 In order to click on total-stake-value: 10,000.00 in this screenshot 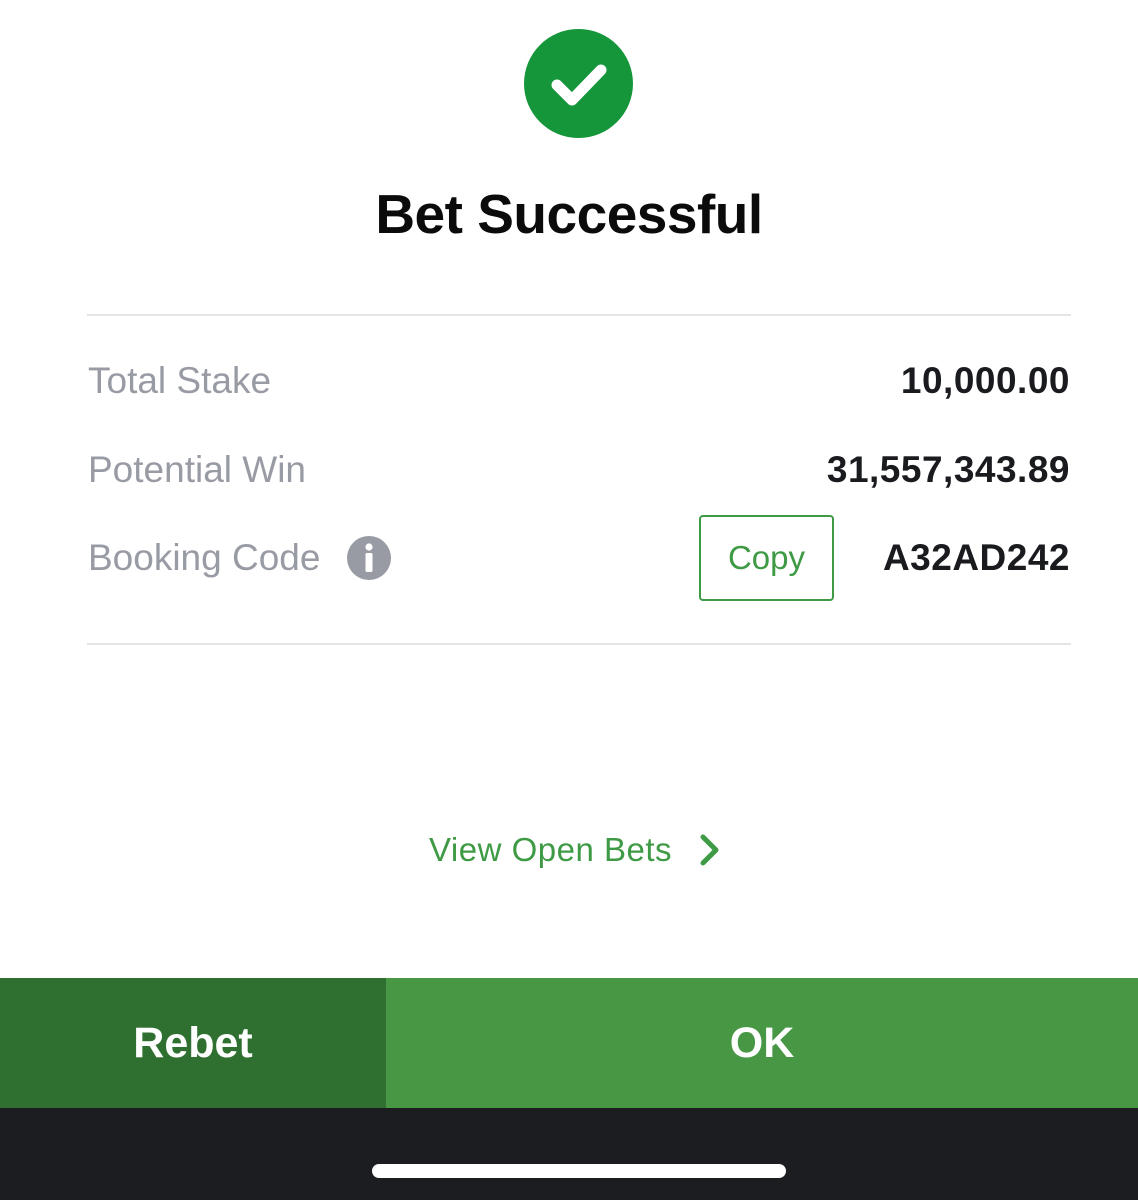, I will do `click(985, 380)`.